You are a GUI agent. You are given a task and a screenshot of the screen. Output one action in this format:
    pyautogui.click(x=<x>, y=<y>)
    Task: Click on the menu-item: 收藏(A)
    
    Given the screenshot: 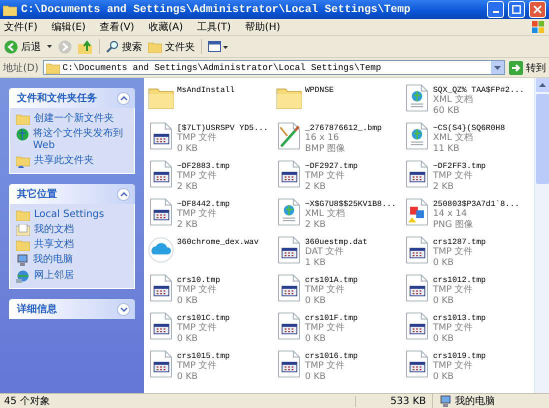 What is the action you would take?
    pyautogui.click(x=165, y=27)
    